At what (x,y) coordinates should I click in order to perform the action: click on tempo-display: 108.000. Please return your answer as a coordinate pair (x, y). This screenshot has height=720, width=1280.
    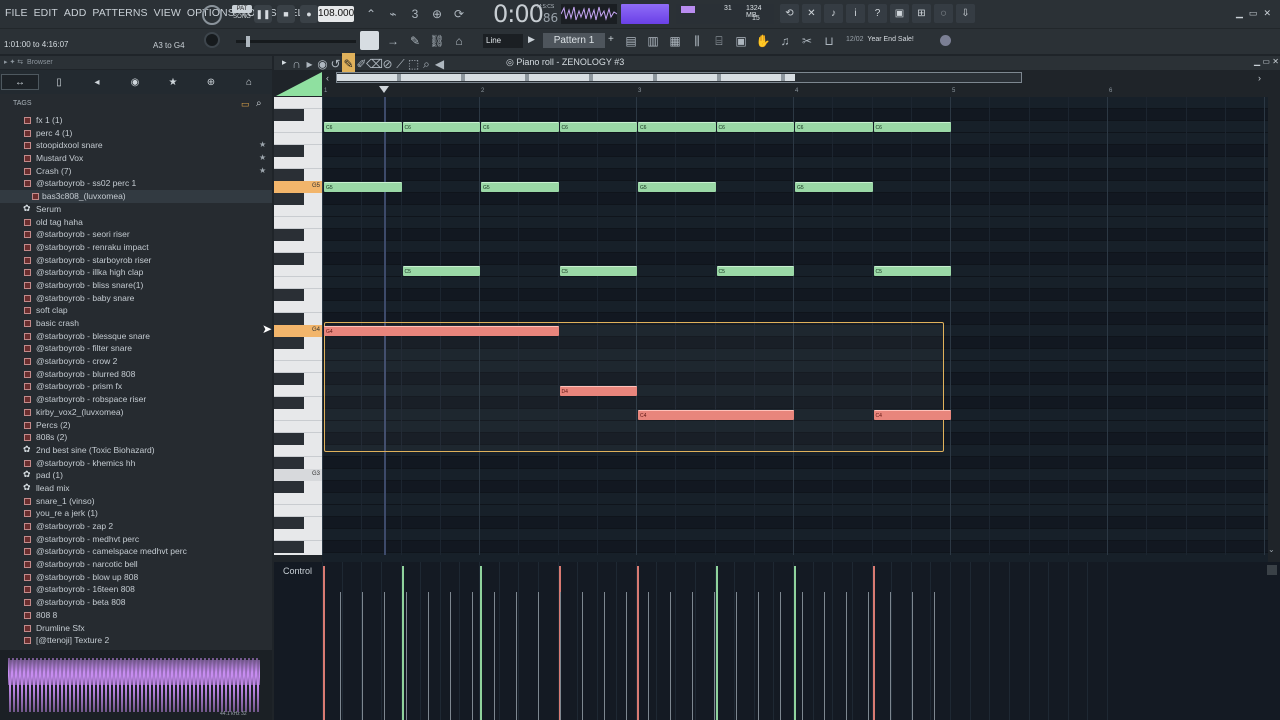
    Looking at the image, I should click on (336, 14).